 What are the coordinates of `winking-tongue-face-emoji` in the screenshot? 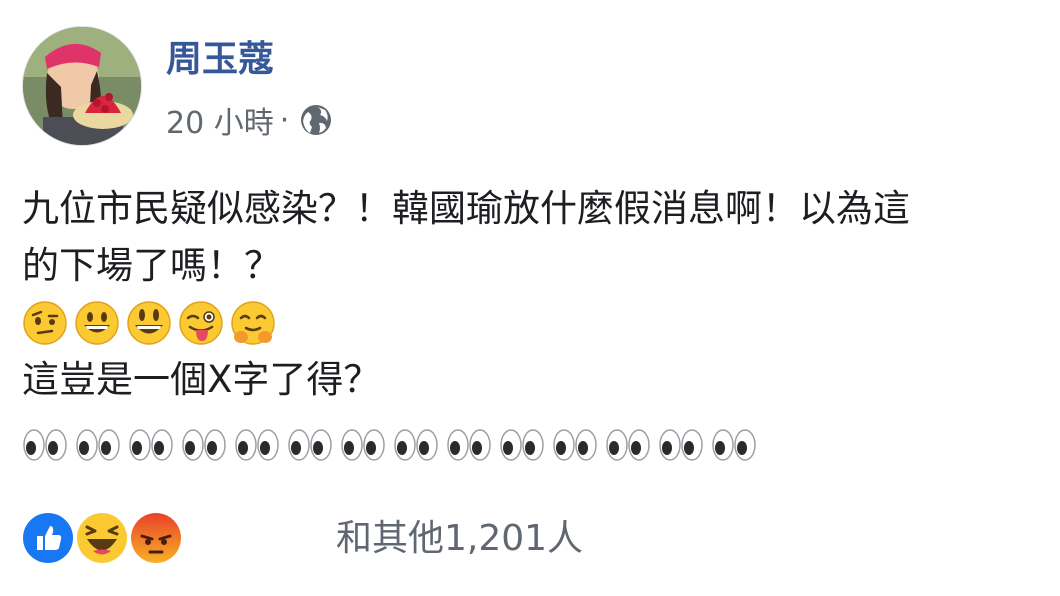 It's located at (201, 322).